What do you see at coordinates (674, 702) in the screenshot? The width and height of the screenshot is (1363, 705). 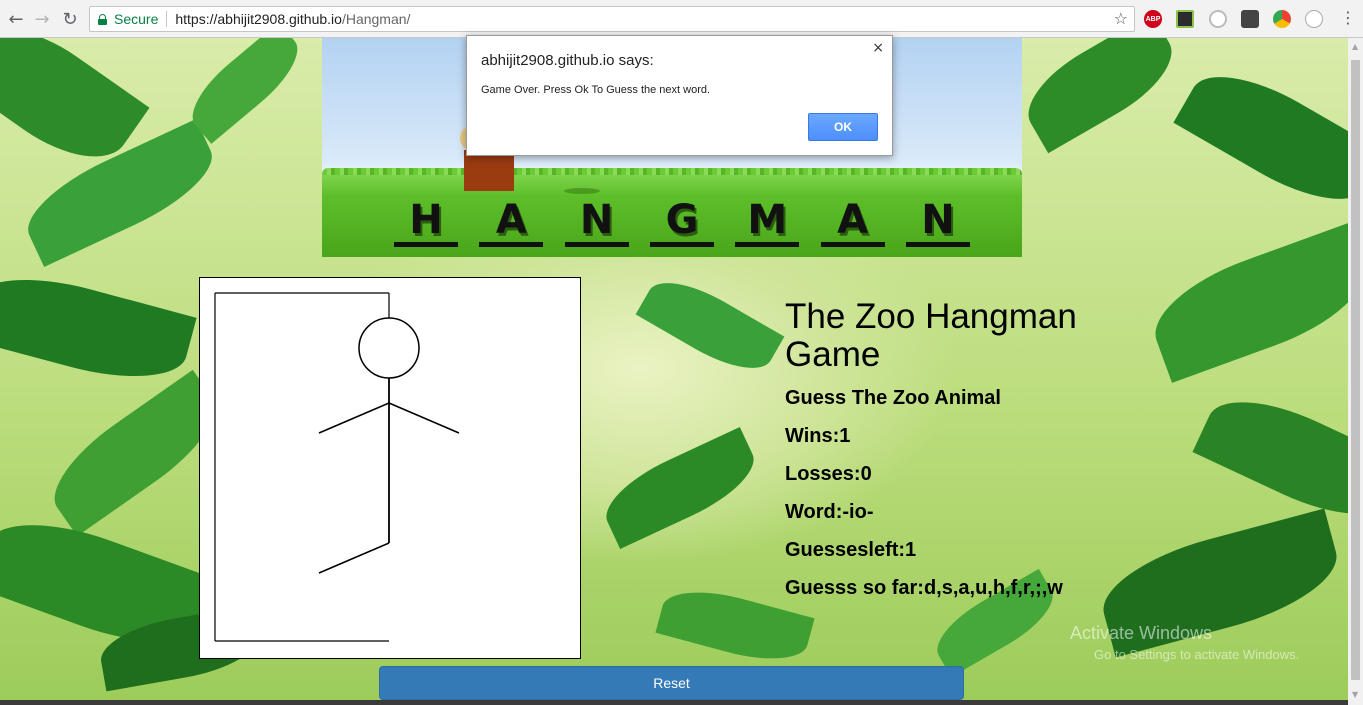 I see `bottom-bar` at bounding box center [674, 702].